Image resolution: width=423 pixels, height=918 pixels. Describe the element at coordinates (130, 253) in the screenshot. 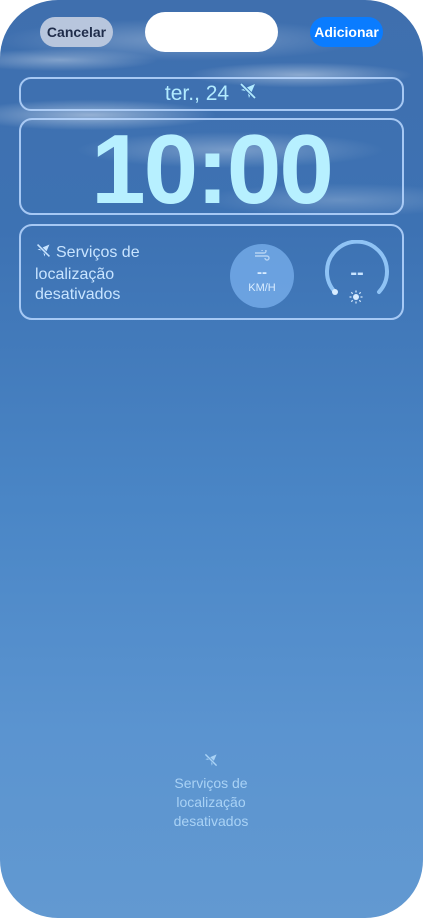

I see `location-widget-line-1: Serviços de` at that location.